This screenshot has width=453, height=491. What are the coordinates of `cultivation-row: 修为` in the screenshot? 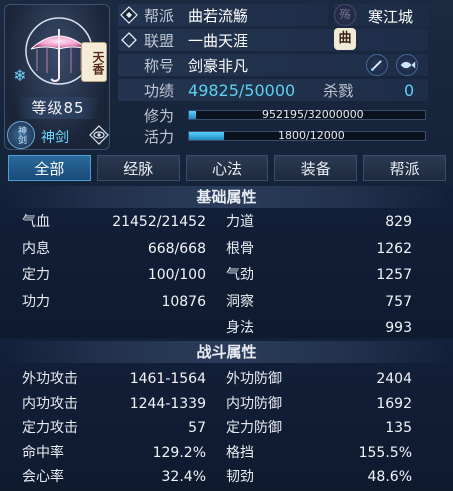 It's located at (145, 115).